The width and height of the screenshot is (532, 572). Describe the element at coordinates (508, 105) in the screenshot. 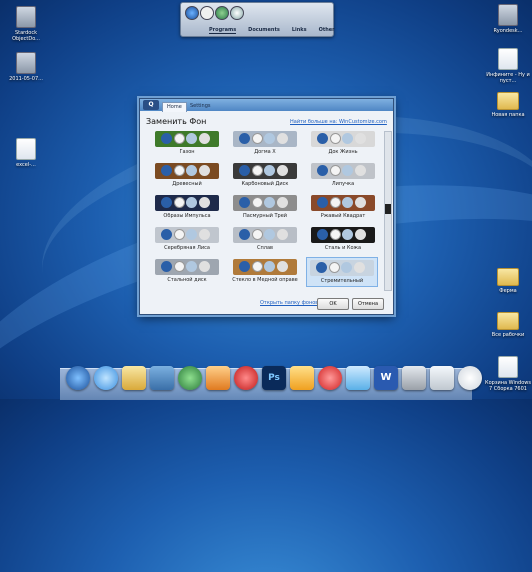

I see `desktop-icon: Новая папка` at that location.